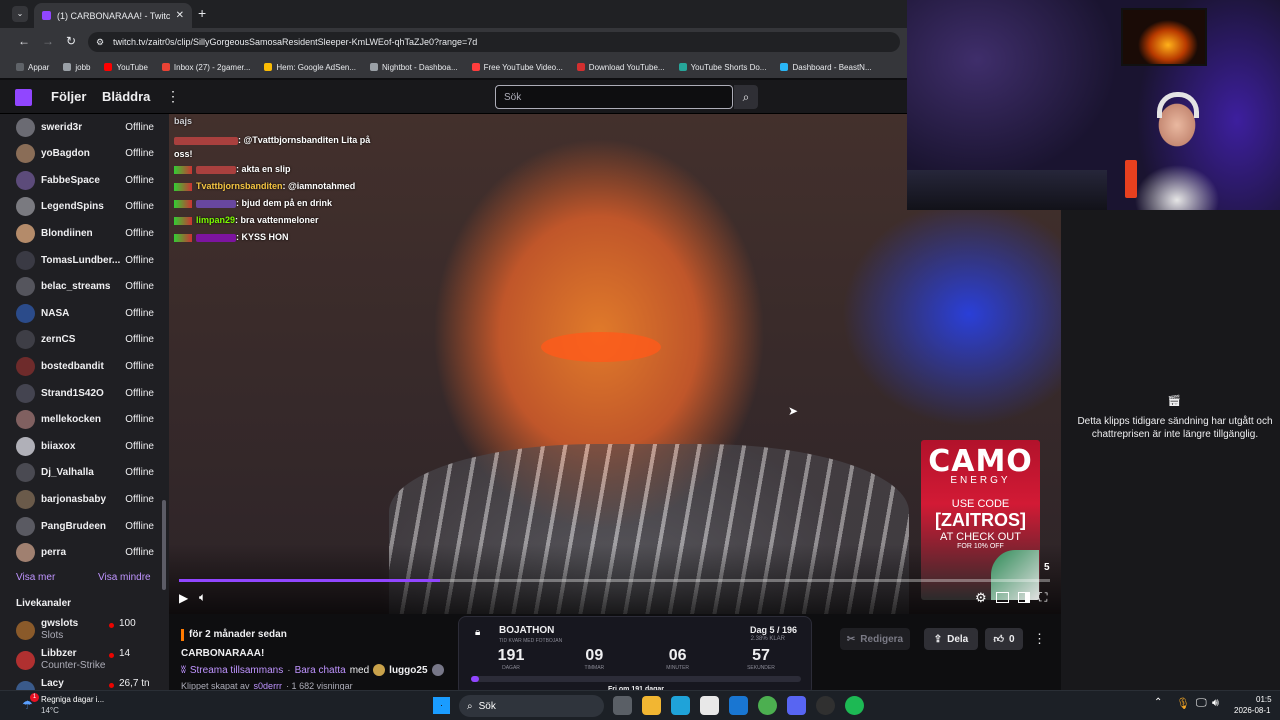 This screenshot has height=720, width=1280. Describe the element at coordinates (71, 41) in the screenshot. I see `reload-icon: ↻` at that location.